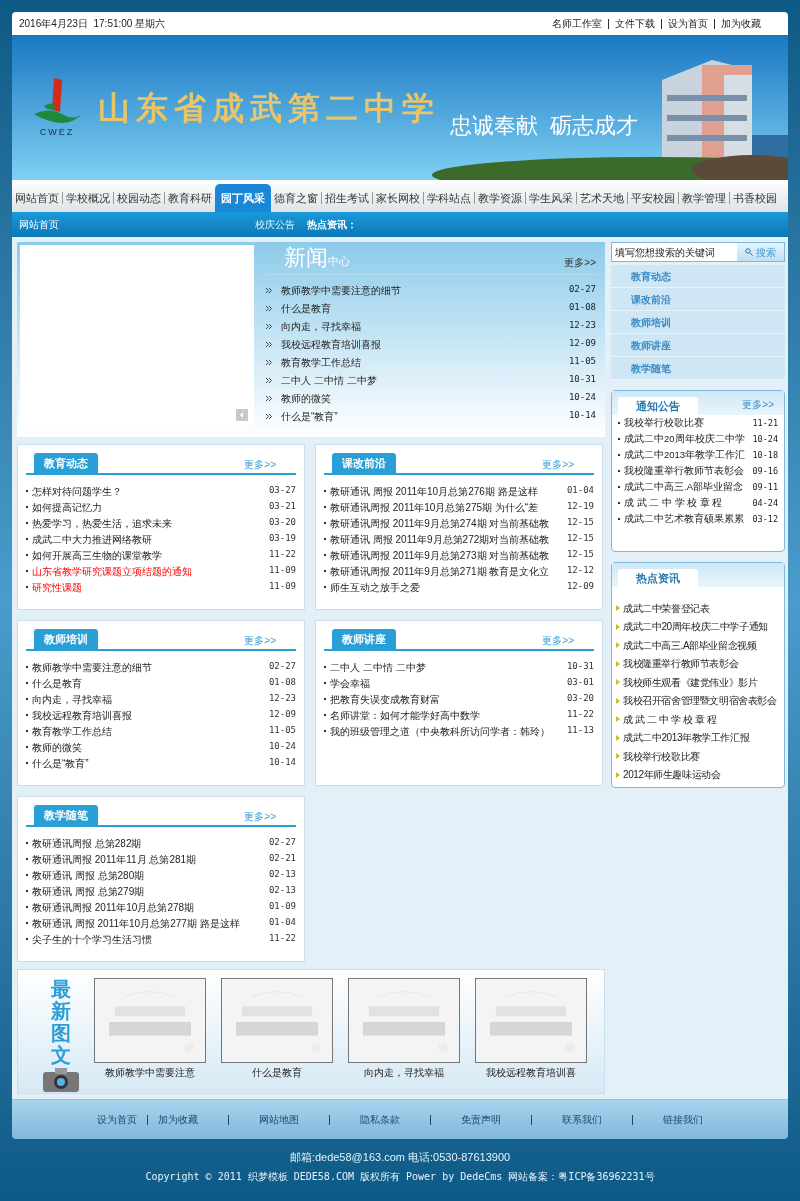 Image resolution: width=800 pixels, height=1201 pixels. Describe the element at coordinates (582, 1119) in the screenshot. I see `footer-link: 联系我们` at that location.